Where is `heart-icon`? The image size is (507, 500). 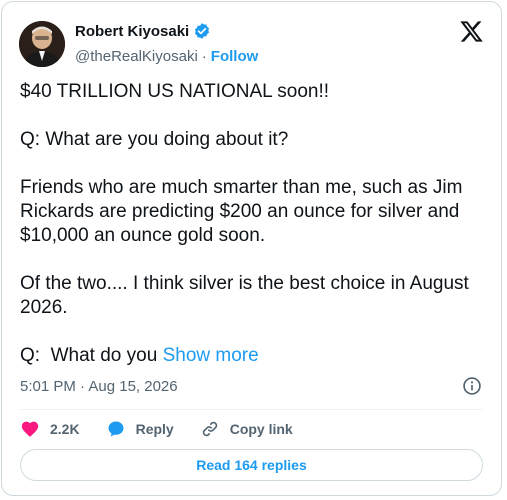
heart-icon is located at coordinates (30, 429).